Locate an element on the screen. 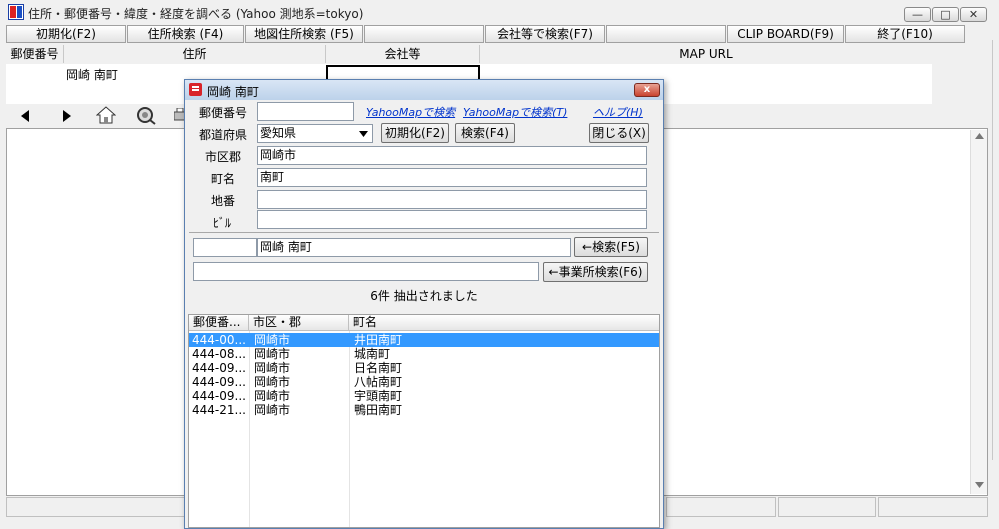  result-company-cell is located at coordinates (403, 72).